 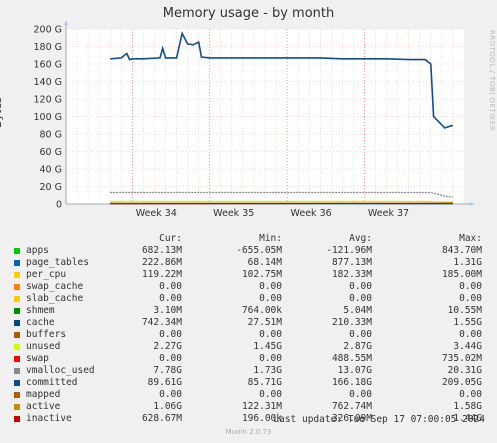 What do you see at coordinates (252, 395) in the screenshot?
I see `legend-row-mapped: mapped 0.00 0.00 0.00 0.00` at bounding box center [252, 395].